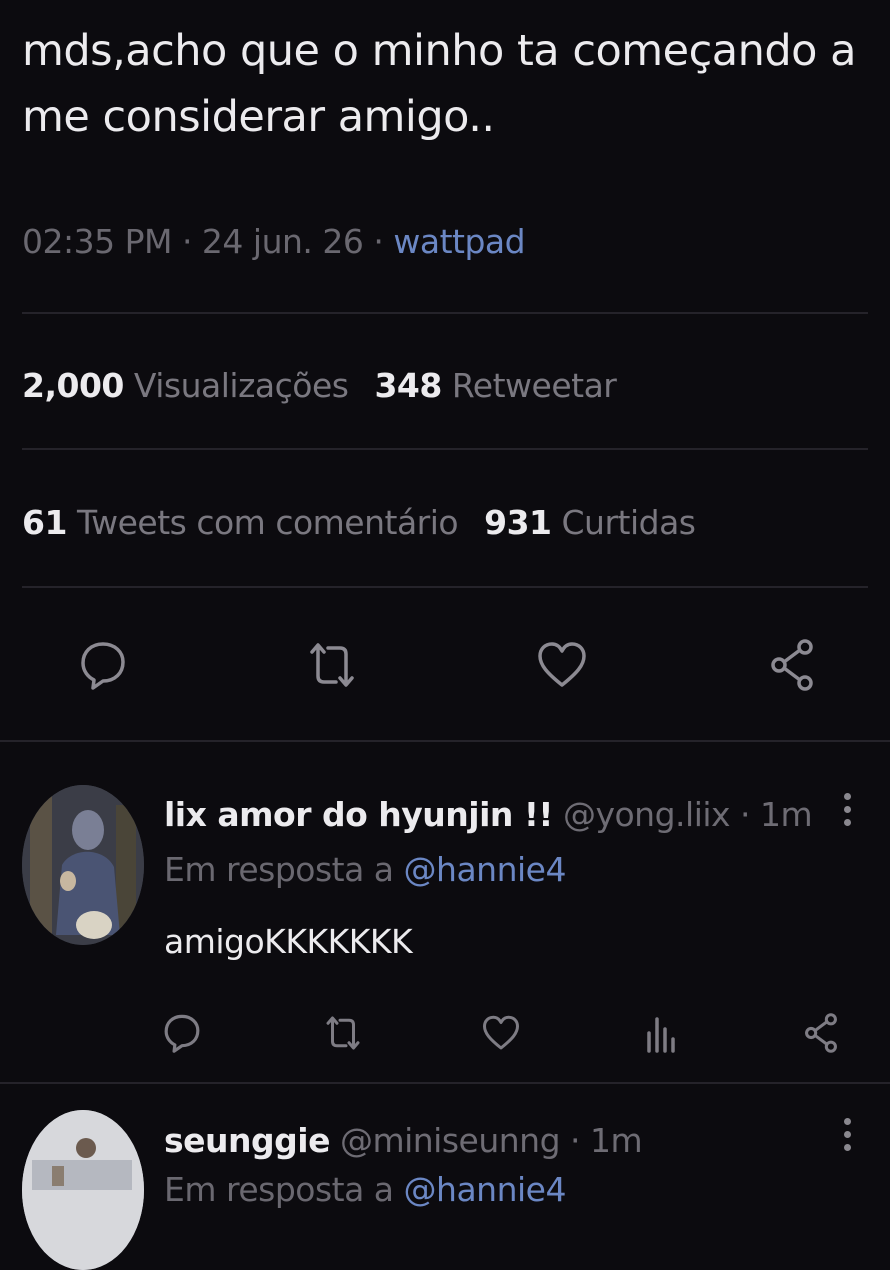  I want to click on reply-author: seunggie @miniseunng · 1m, so click(403, 1140).